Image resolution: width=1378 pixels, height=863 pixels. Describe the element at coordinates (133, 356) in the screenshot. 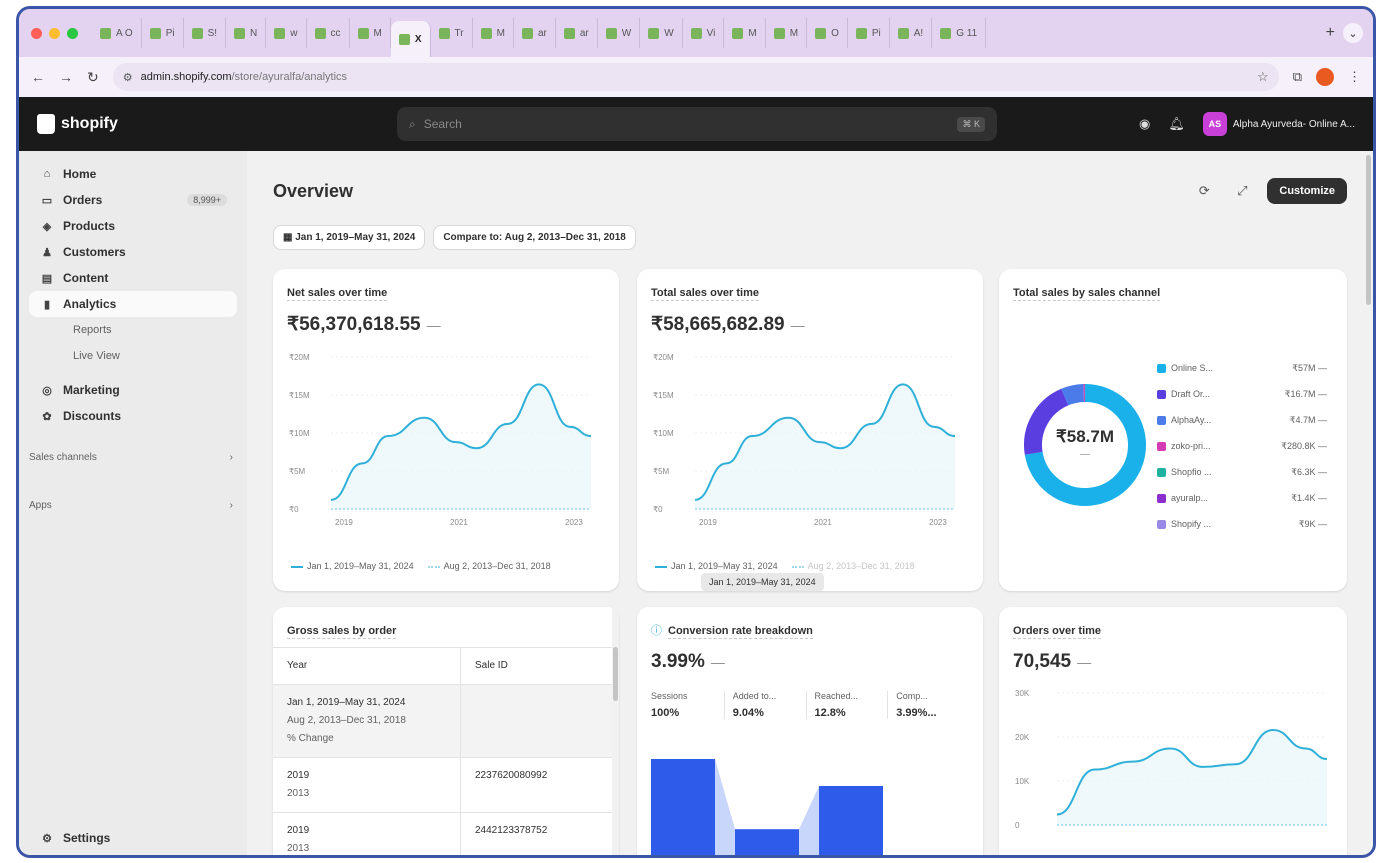

I see `sidebar-item-live-view: Live View` at that location.